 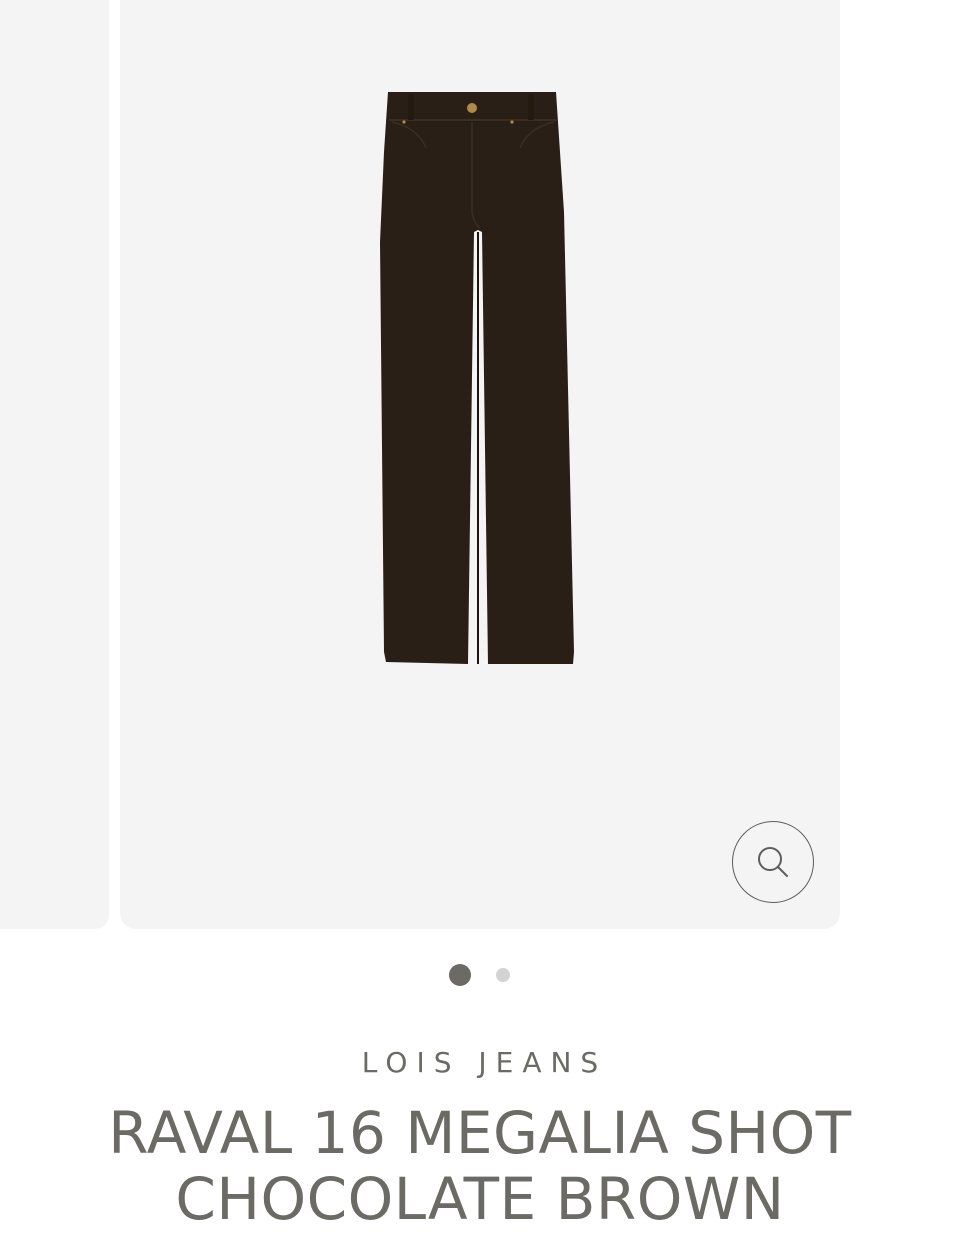 I want to click on product-brand: LOIS JEANS, so click(x=480, y=1062).